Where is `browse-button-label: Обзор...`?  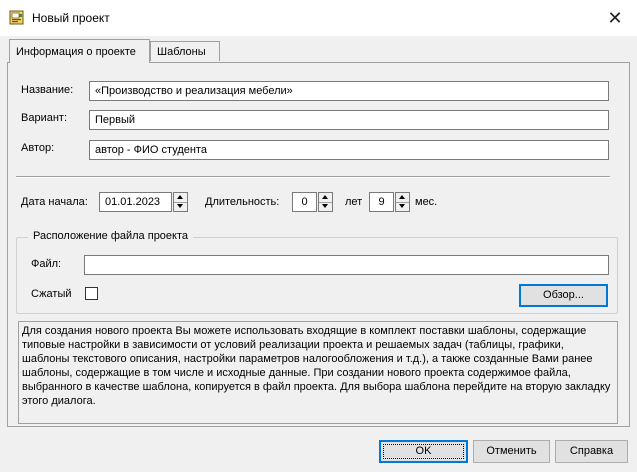
browse-button-label: Обзор... is located at coordinates (563, 295).